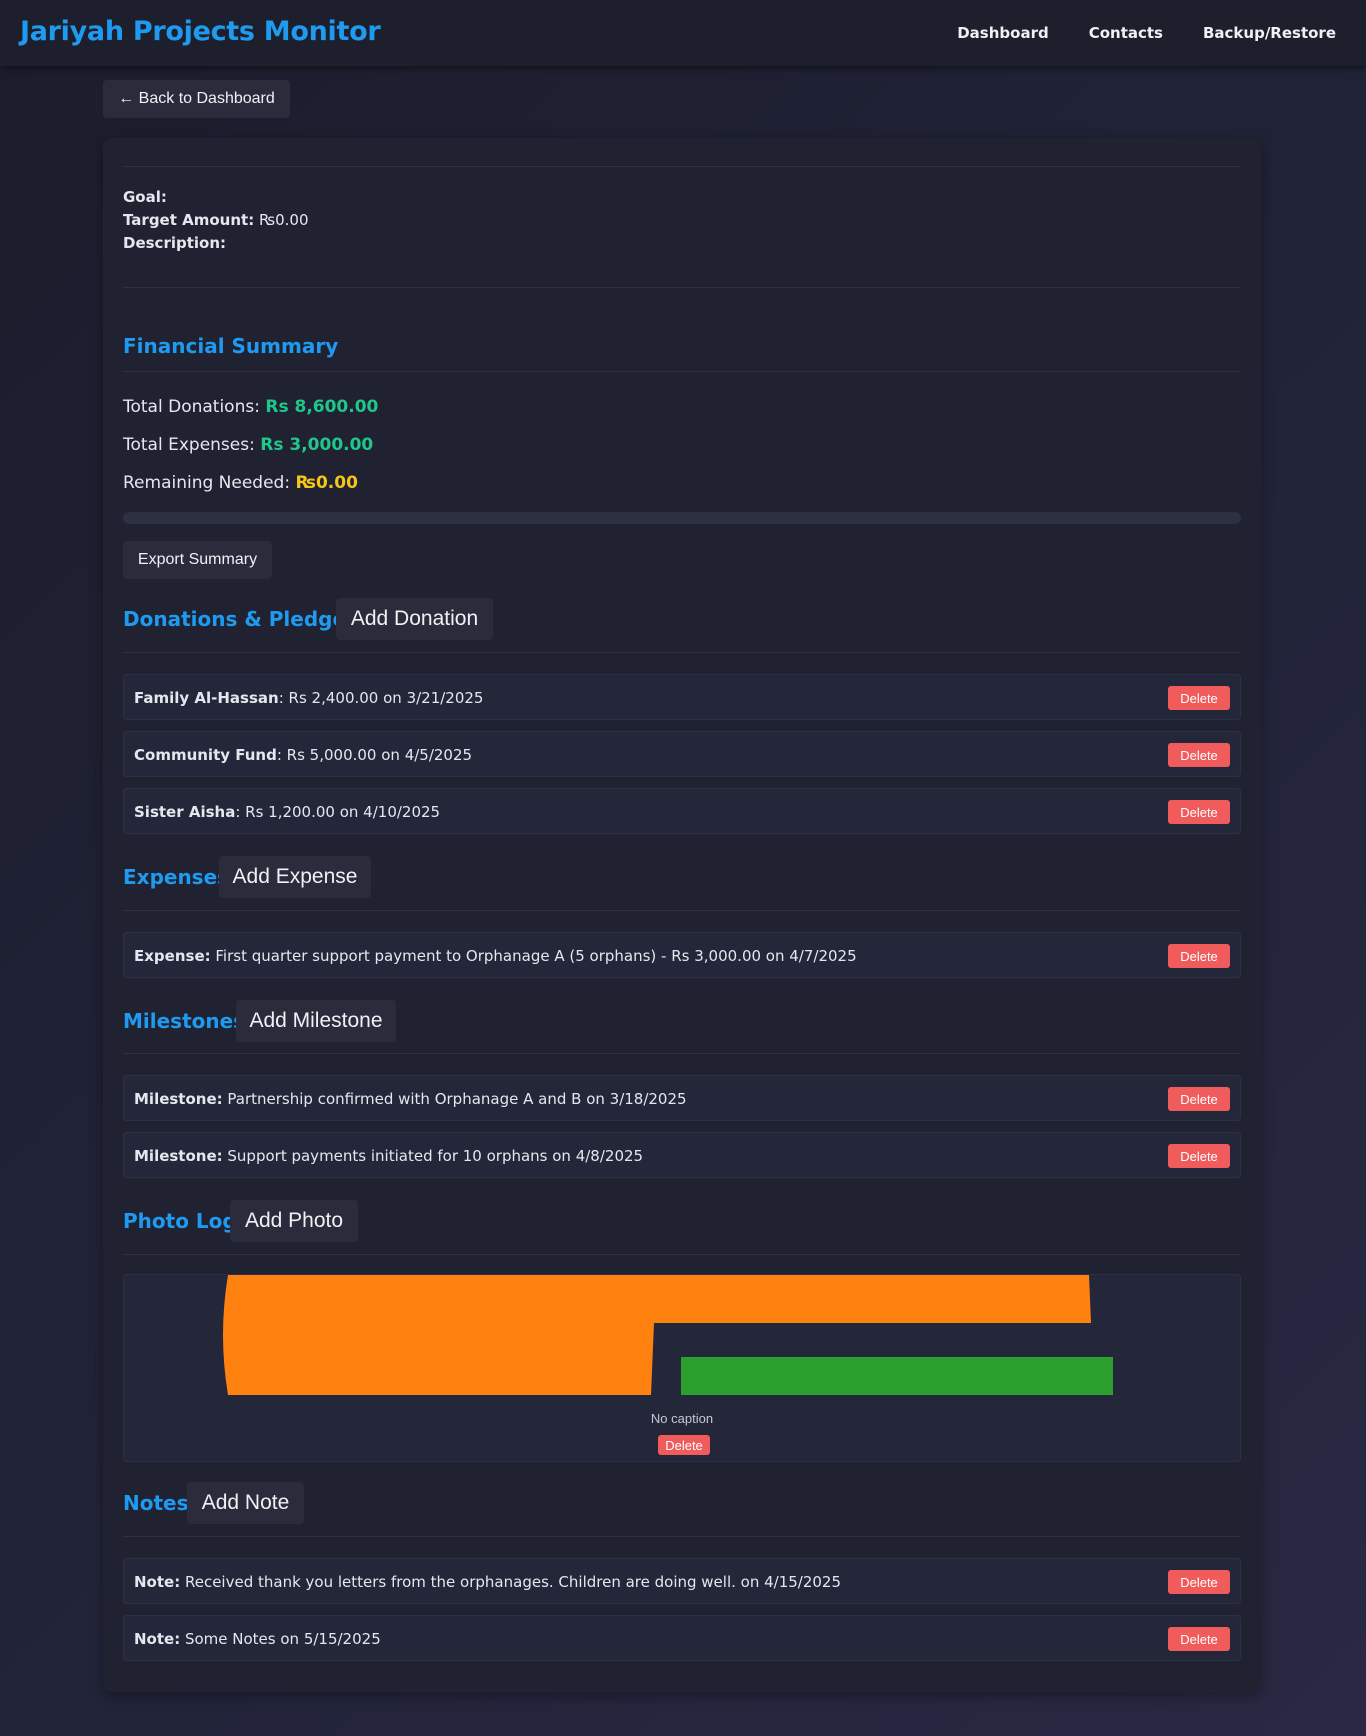  I want to click on remaining-needed-line: Remaining Needed: ₨0.00, so click(240, 483).